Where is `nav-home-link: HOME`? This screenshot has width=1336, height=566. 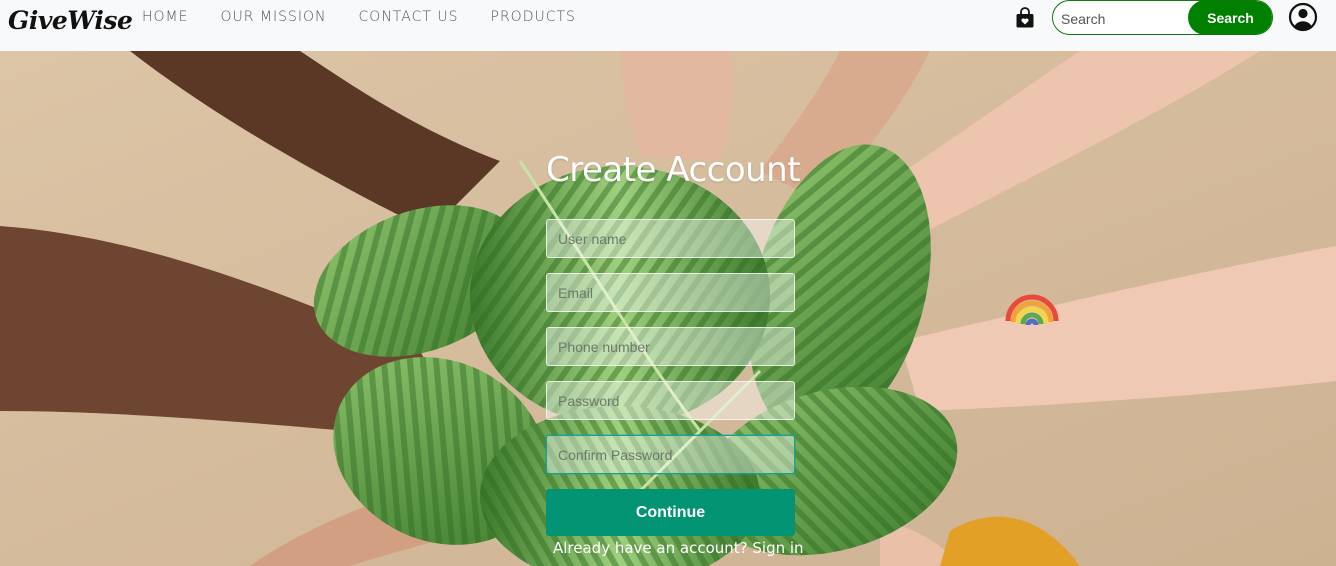
nav-home-link: HOME is located at coordinates (165, 17).